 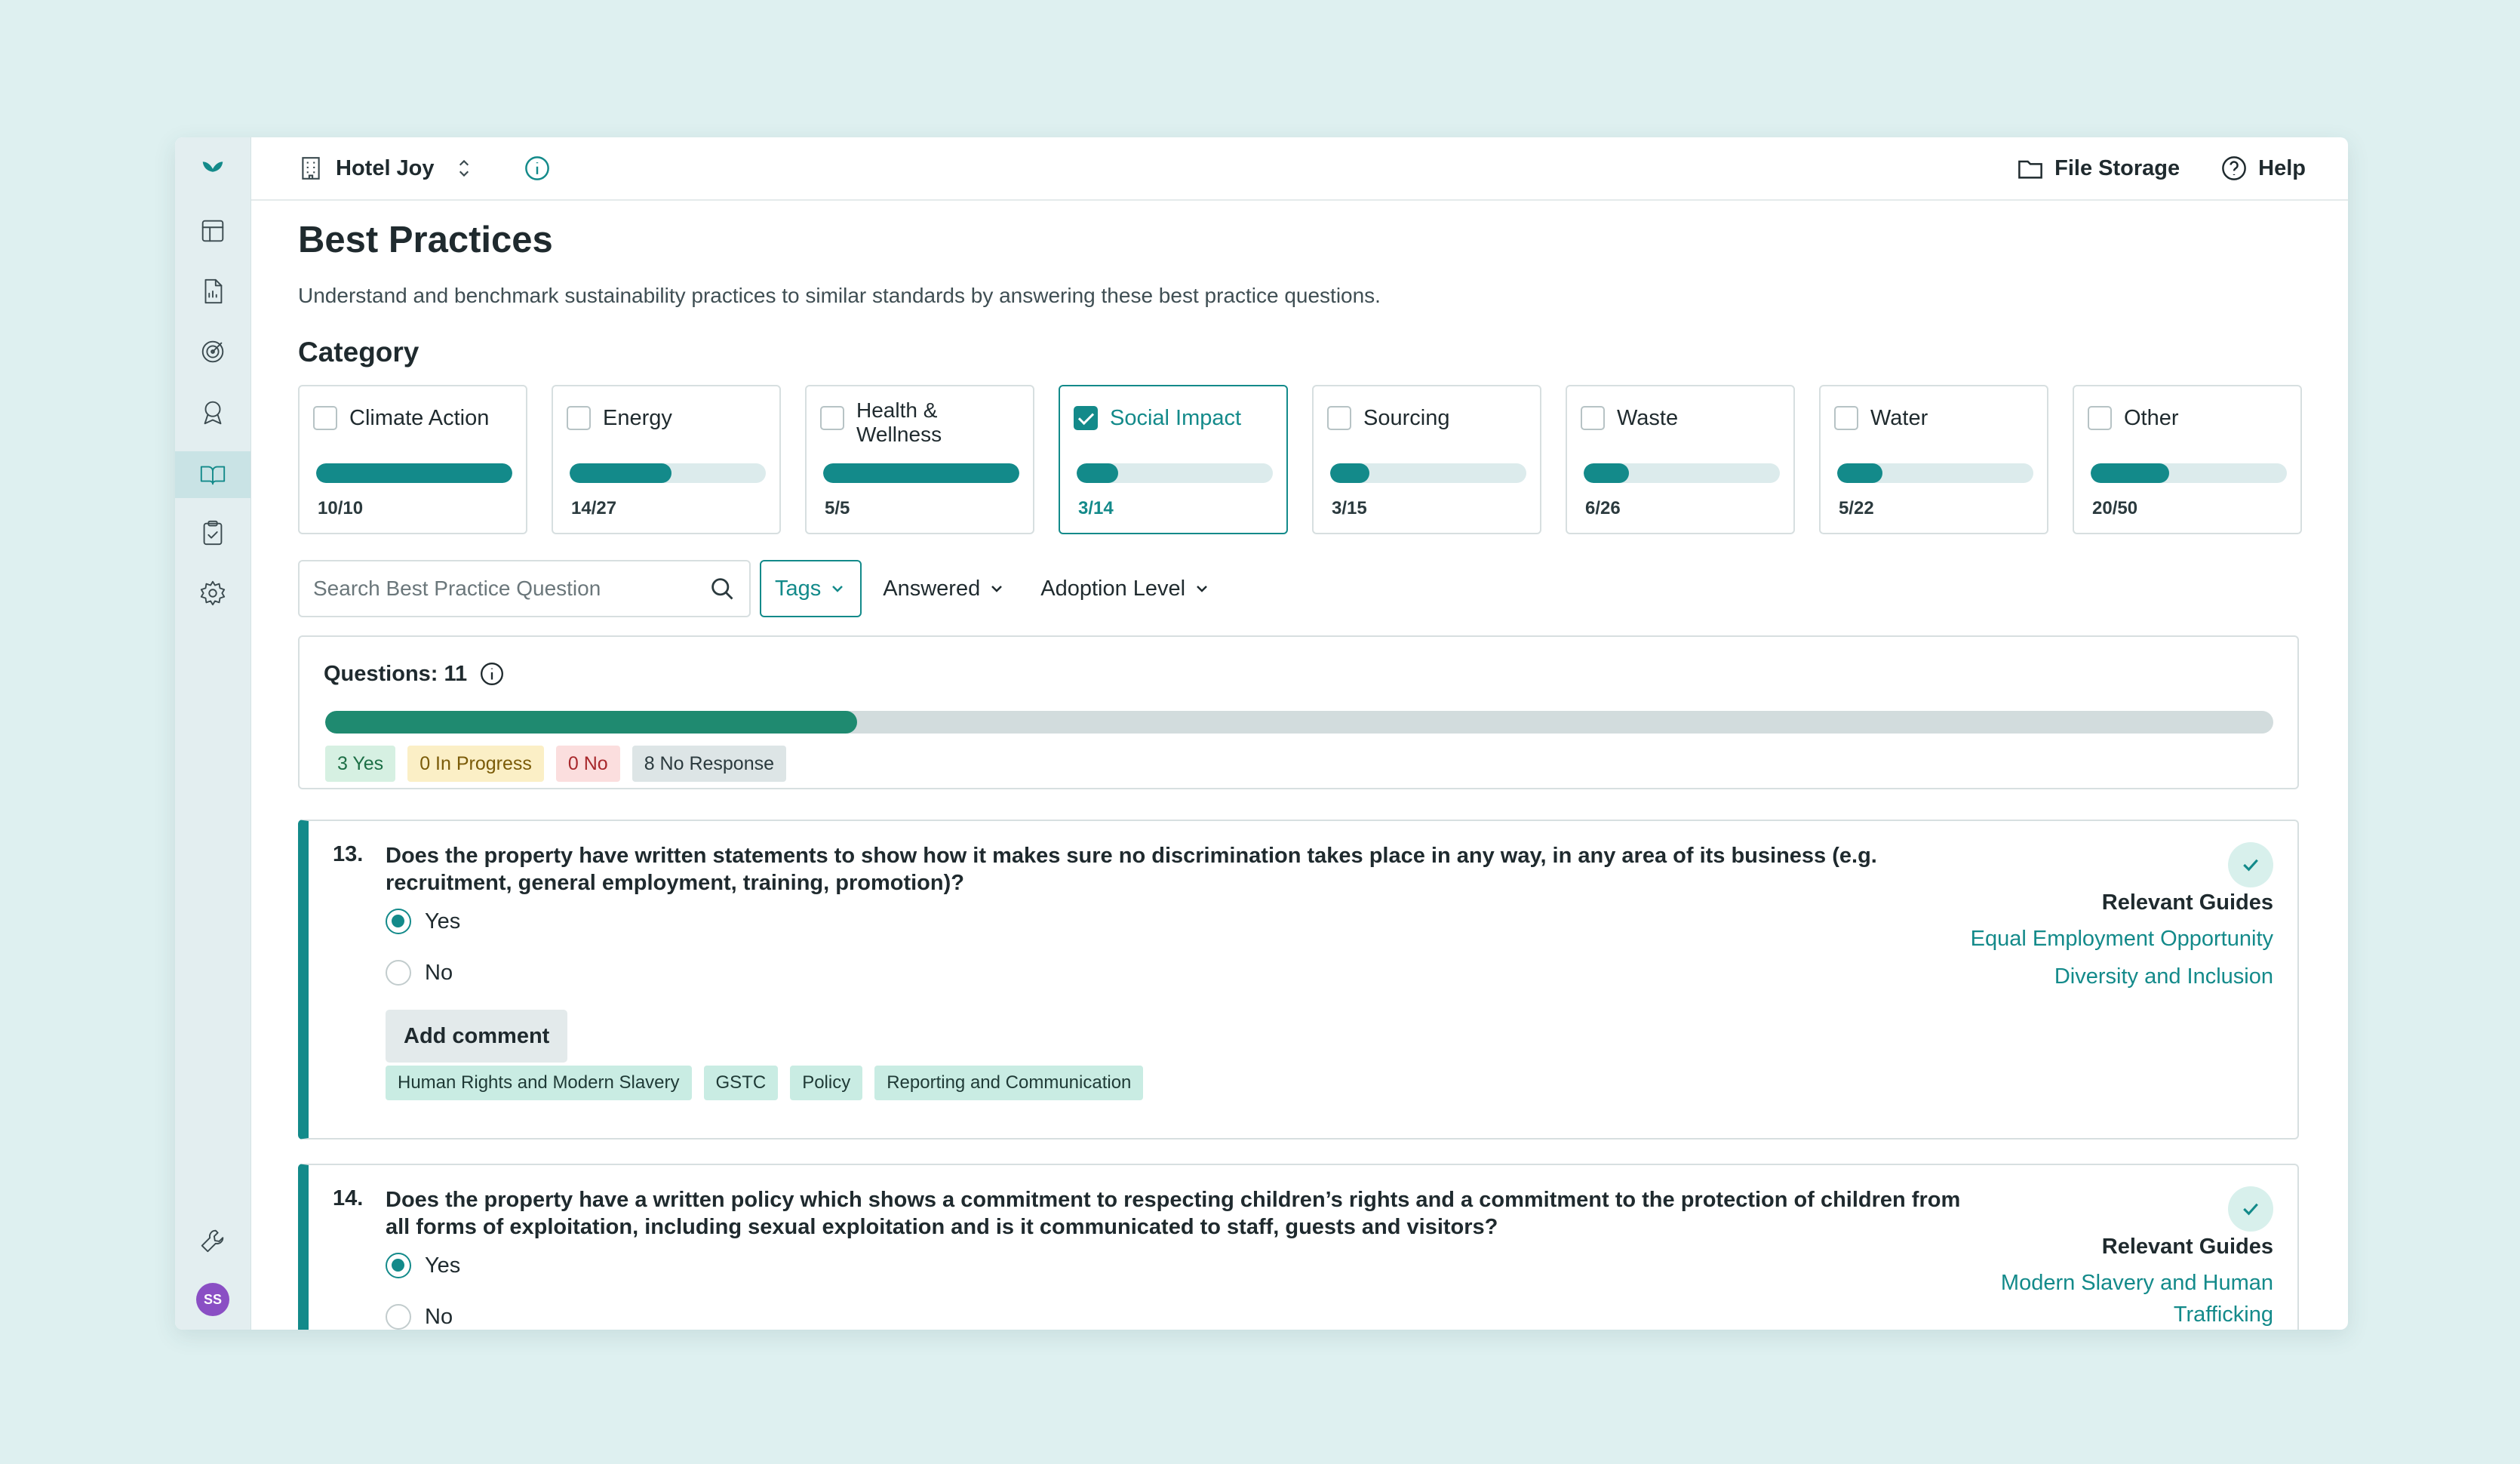 I want to click on category-count: 5/5, so click(x=837, y=508).